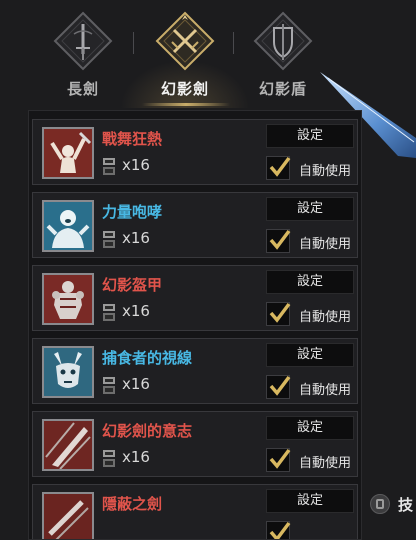 This screenshot has height=540, width=416. Describe the element at coordinates (68, 445) in the screenshot. I see `sword-slash-icon` at that location.